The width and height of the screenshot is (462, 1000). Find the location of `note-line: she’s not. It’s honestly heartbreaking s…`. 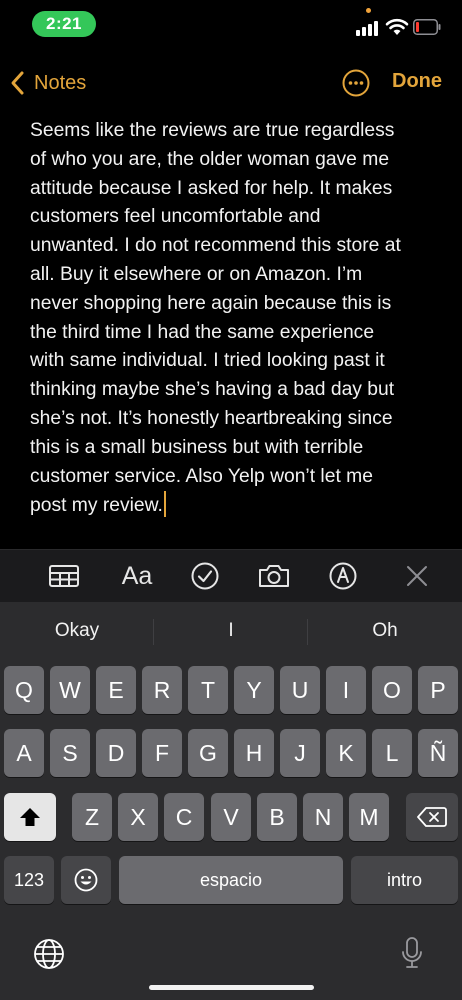

note-line: she’s not. It’s honestly heartbreaking s… is located at coordinates (211, 418).